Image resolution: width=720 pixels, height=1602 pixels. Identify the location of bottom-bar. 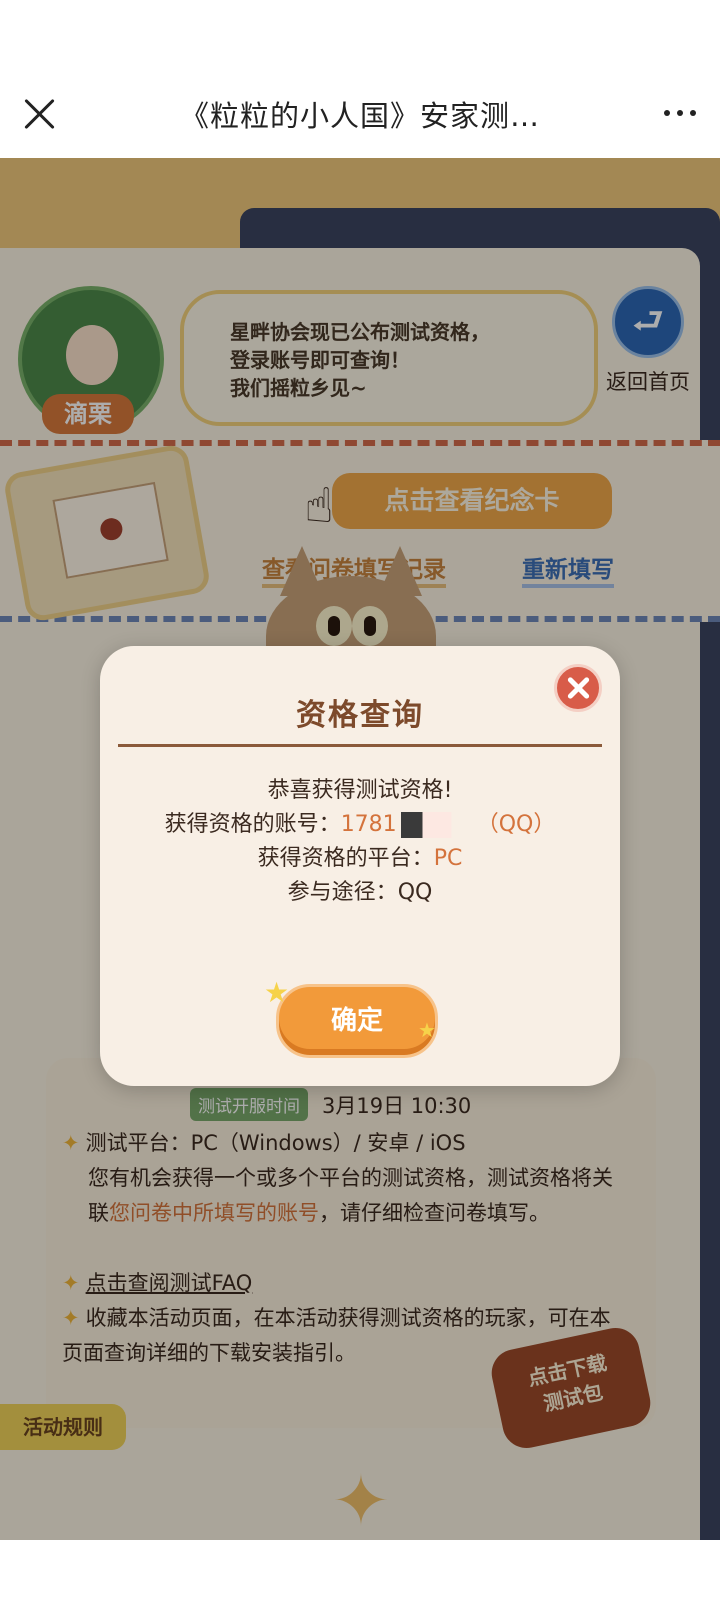
(360, 1571).